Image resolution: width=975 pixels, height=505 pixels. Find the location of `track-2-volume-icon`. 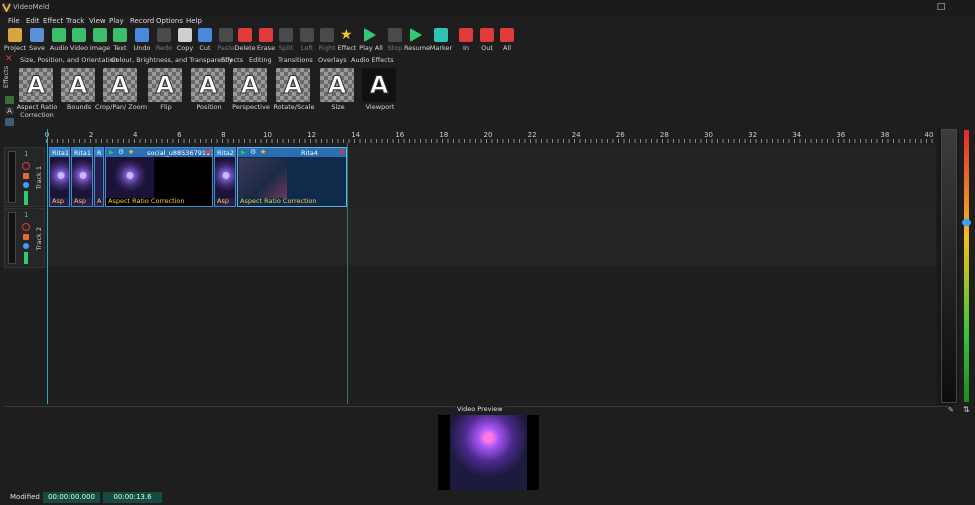

track-2-volume-icon is located at coordinates (26, 258).